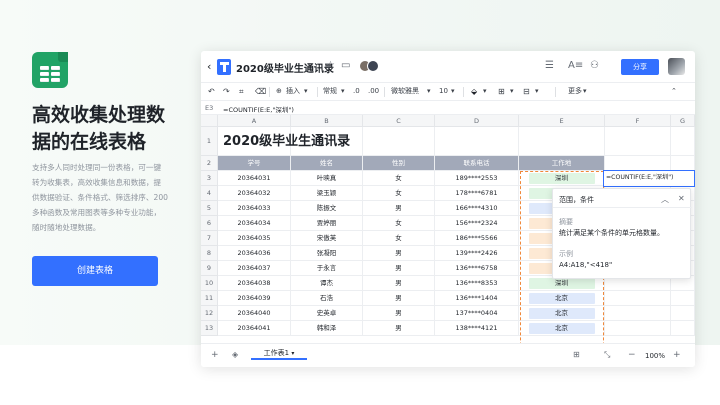 The image size is (720, 405). Describe the element at coordinates (327, 298) in the screenshot. I see `table-cell: 石浩` at that location.